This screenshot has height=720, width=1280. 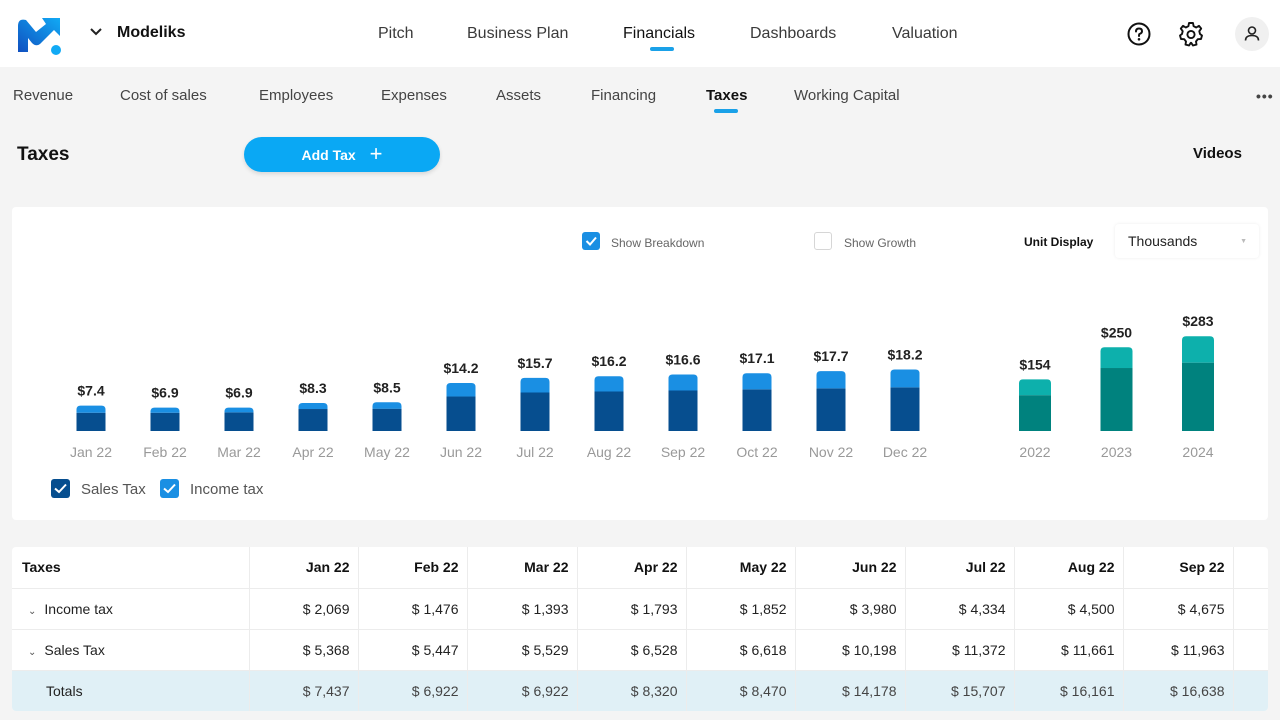 I want to click on value-cell: $ 1,793, so click(x=632, y=609).